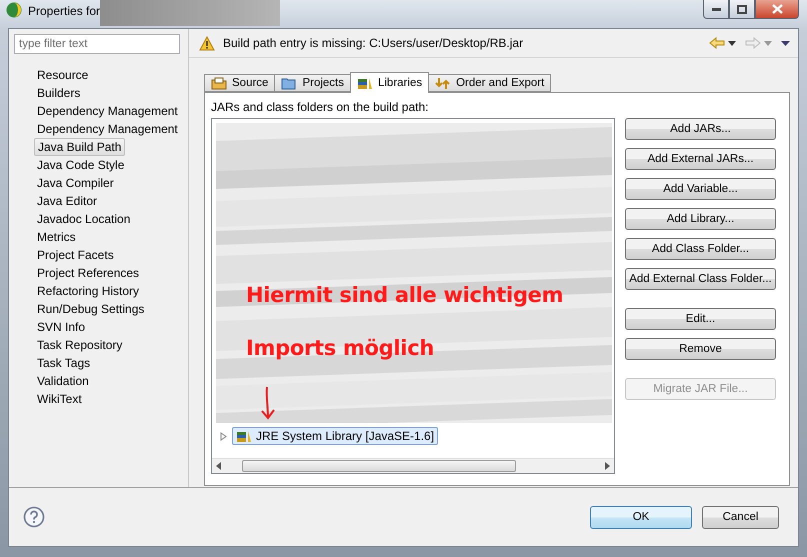 The width and height of the screenshot is (807, 557). What do you see at coordinates (64, 11) in the screenshot?
I see `window-title: Properties for` at bounding box center [64, 11].